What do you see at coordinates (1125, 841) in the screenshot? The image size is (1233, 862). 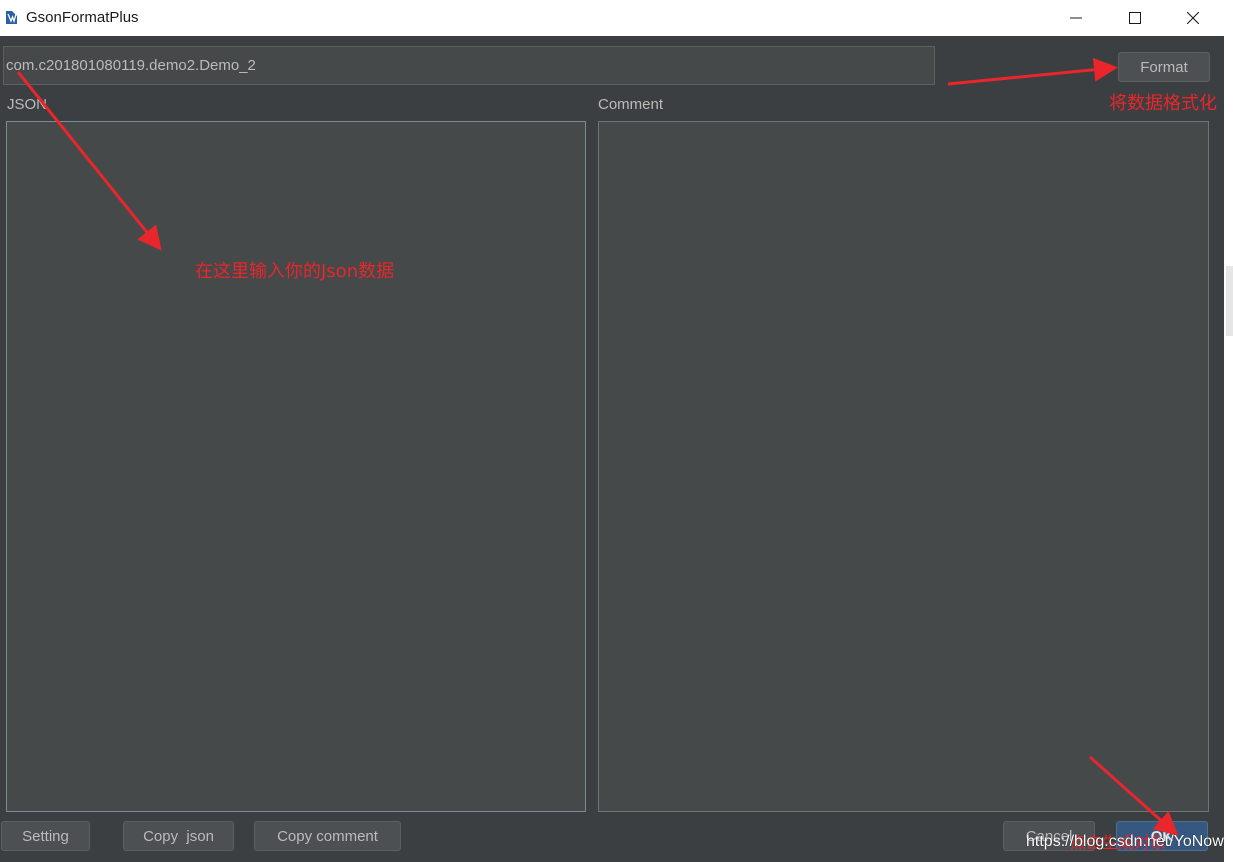 I see `watermark: https://blog.csdn.net/YoNow` at bounding box center [1125, 841].